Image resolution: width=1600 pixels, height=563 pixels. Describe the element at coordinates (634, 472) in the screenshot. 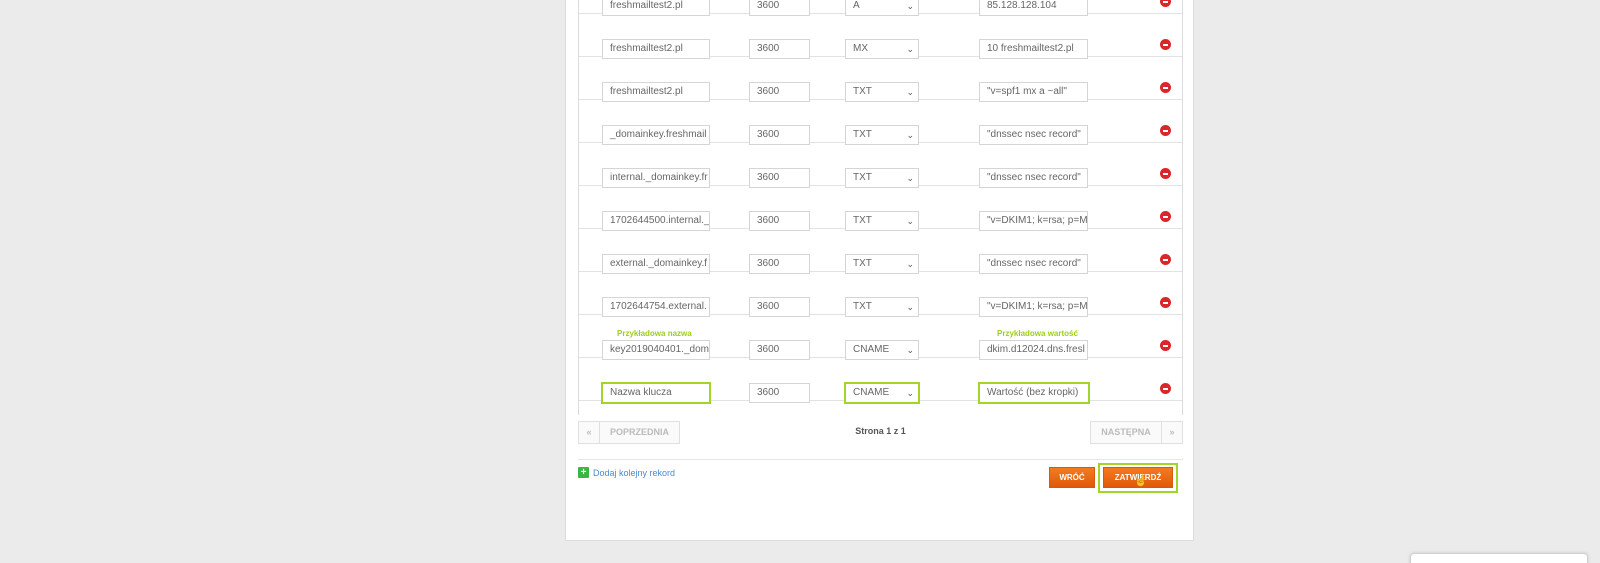

I see `add-record-label: Dodaj kolejny rekord` at that location.